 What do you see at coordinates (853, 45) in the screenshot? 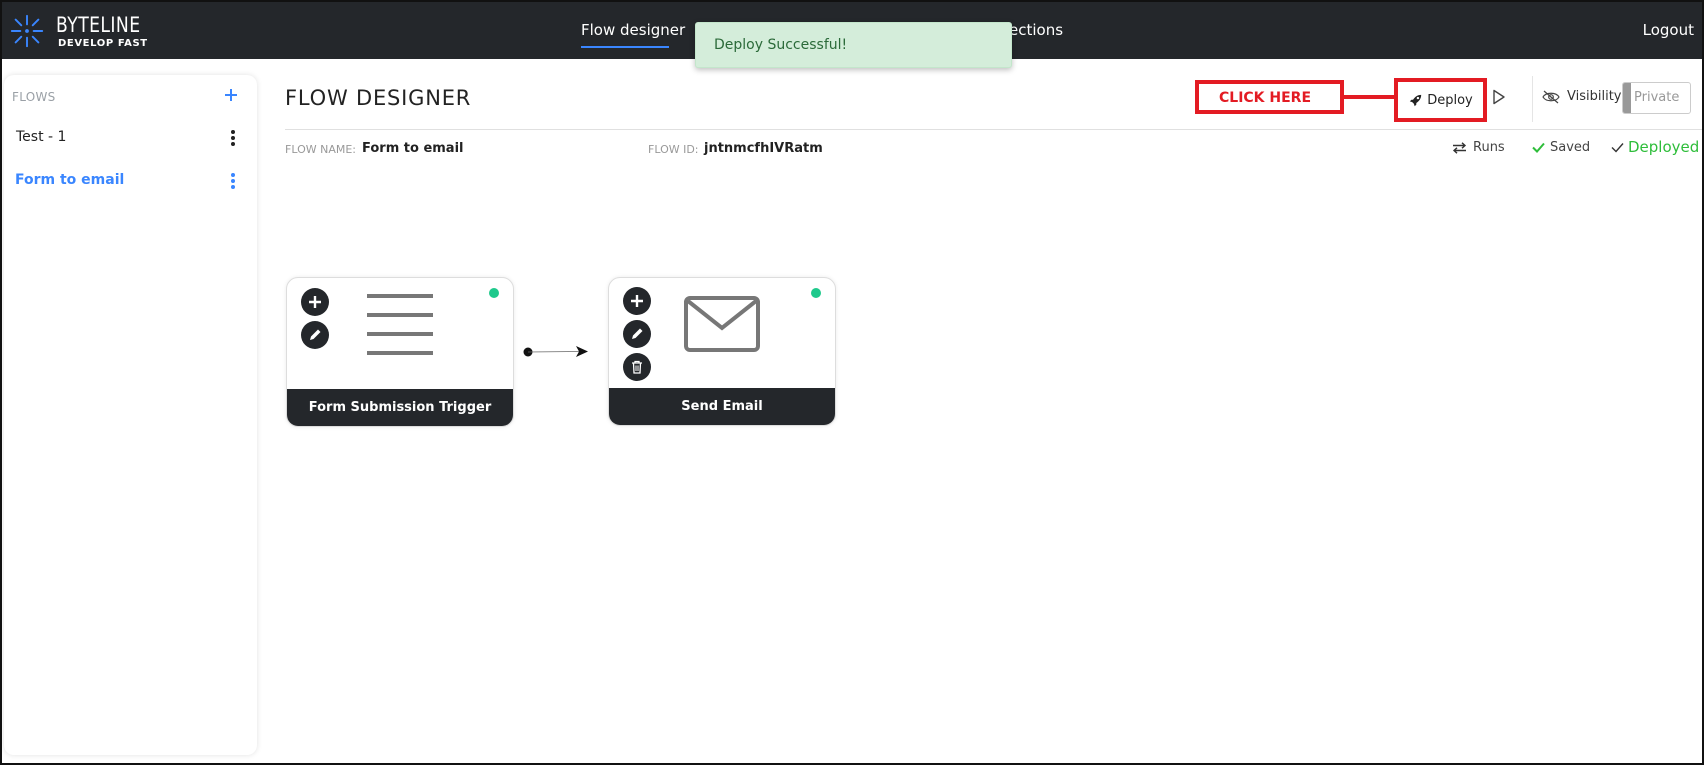
I see `success-toast: Deploy Successful!` at bounding box center [853, 45].